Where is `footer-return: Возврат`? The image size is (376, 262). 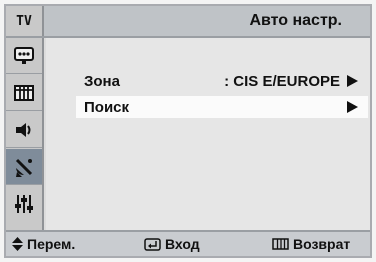 footer-return: Возврат is located at coordinates (311, 244).